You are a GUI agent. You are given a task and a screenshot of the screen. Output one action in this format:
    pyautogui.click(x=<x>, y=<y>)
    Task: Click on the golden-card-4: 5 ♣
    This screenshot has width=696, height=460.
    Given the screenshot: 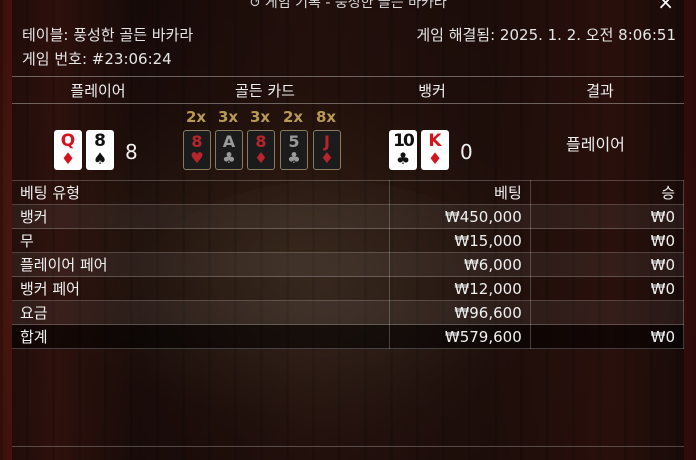 What is the action you would take?
    pyautogui.click(x=294, y=150)
    